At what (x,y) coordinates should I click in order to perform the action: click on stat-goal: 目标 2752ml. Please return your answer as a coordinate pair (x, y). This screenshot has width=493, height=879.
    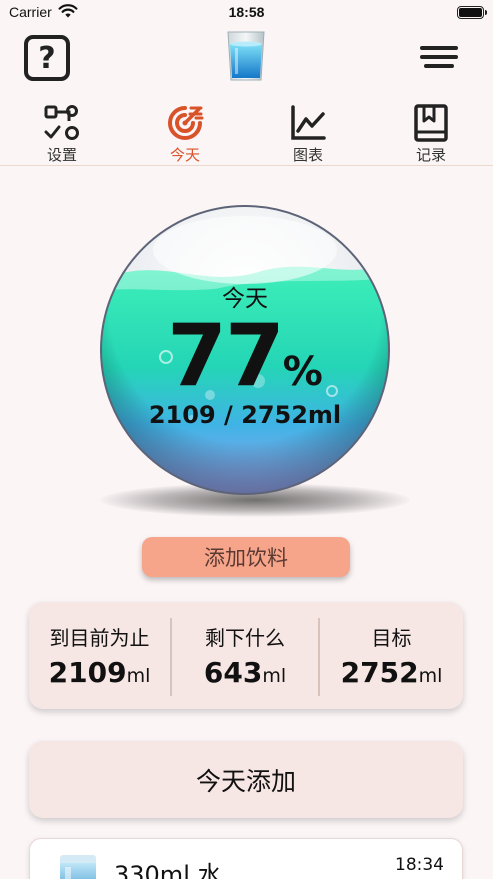
    Looking at the image, I should click on (391, 655).